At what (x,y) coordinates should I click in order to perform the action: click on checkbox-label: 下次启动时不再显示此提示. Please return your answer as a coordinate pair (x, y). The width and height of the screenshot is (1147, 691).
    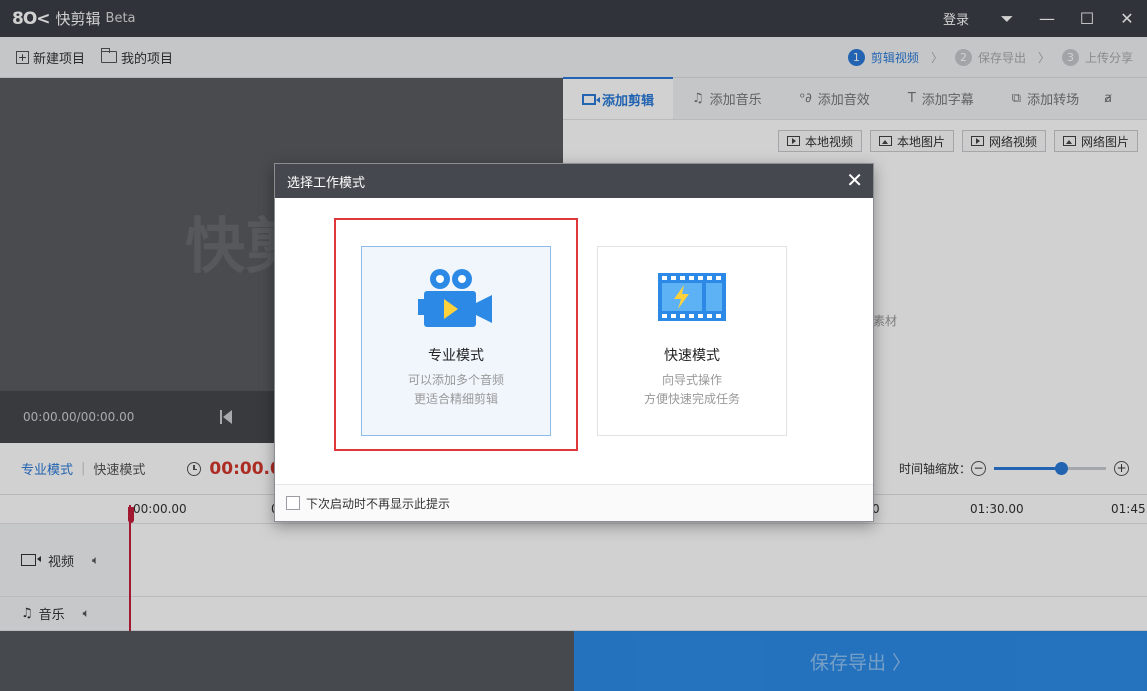
    Looking at the image, I should click on (378, 503).